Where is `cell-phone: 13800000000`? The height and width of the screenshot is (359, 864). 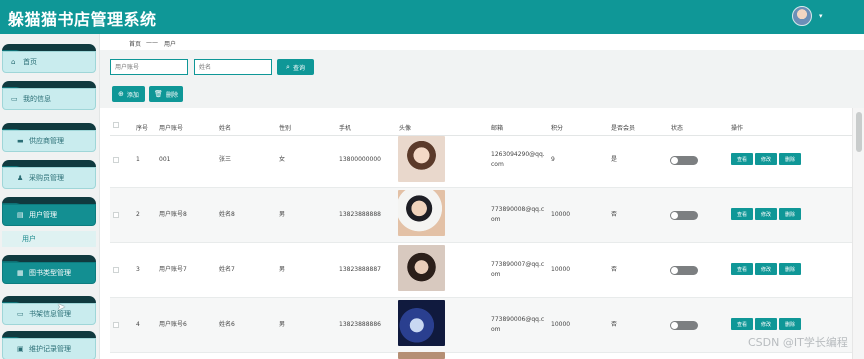
cell-phone: 13800000000 is located at coordinates (360, 159).